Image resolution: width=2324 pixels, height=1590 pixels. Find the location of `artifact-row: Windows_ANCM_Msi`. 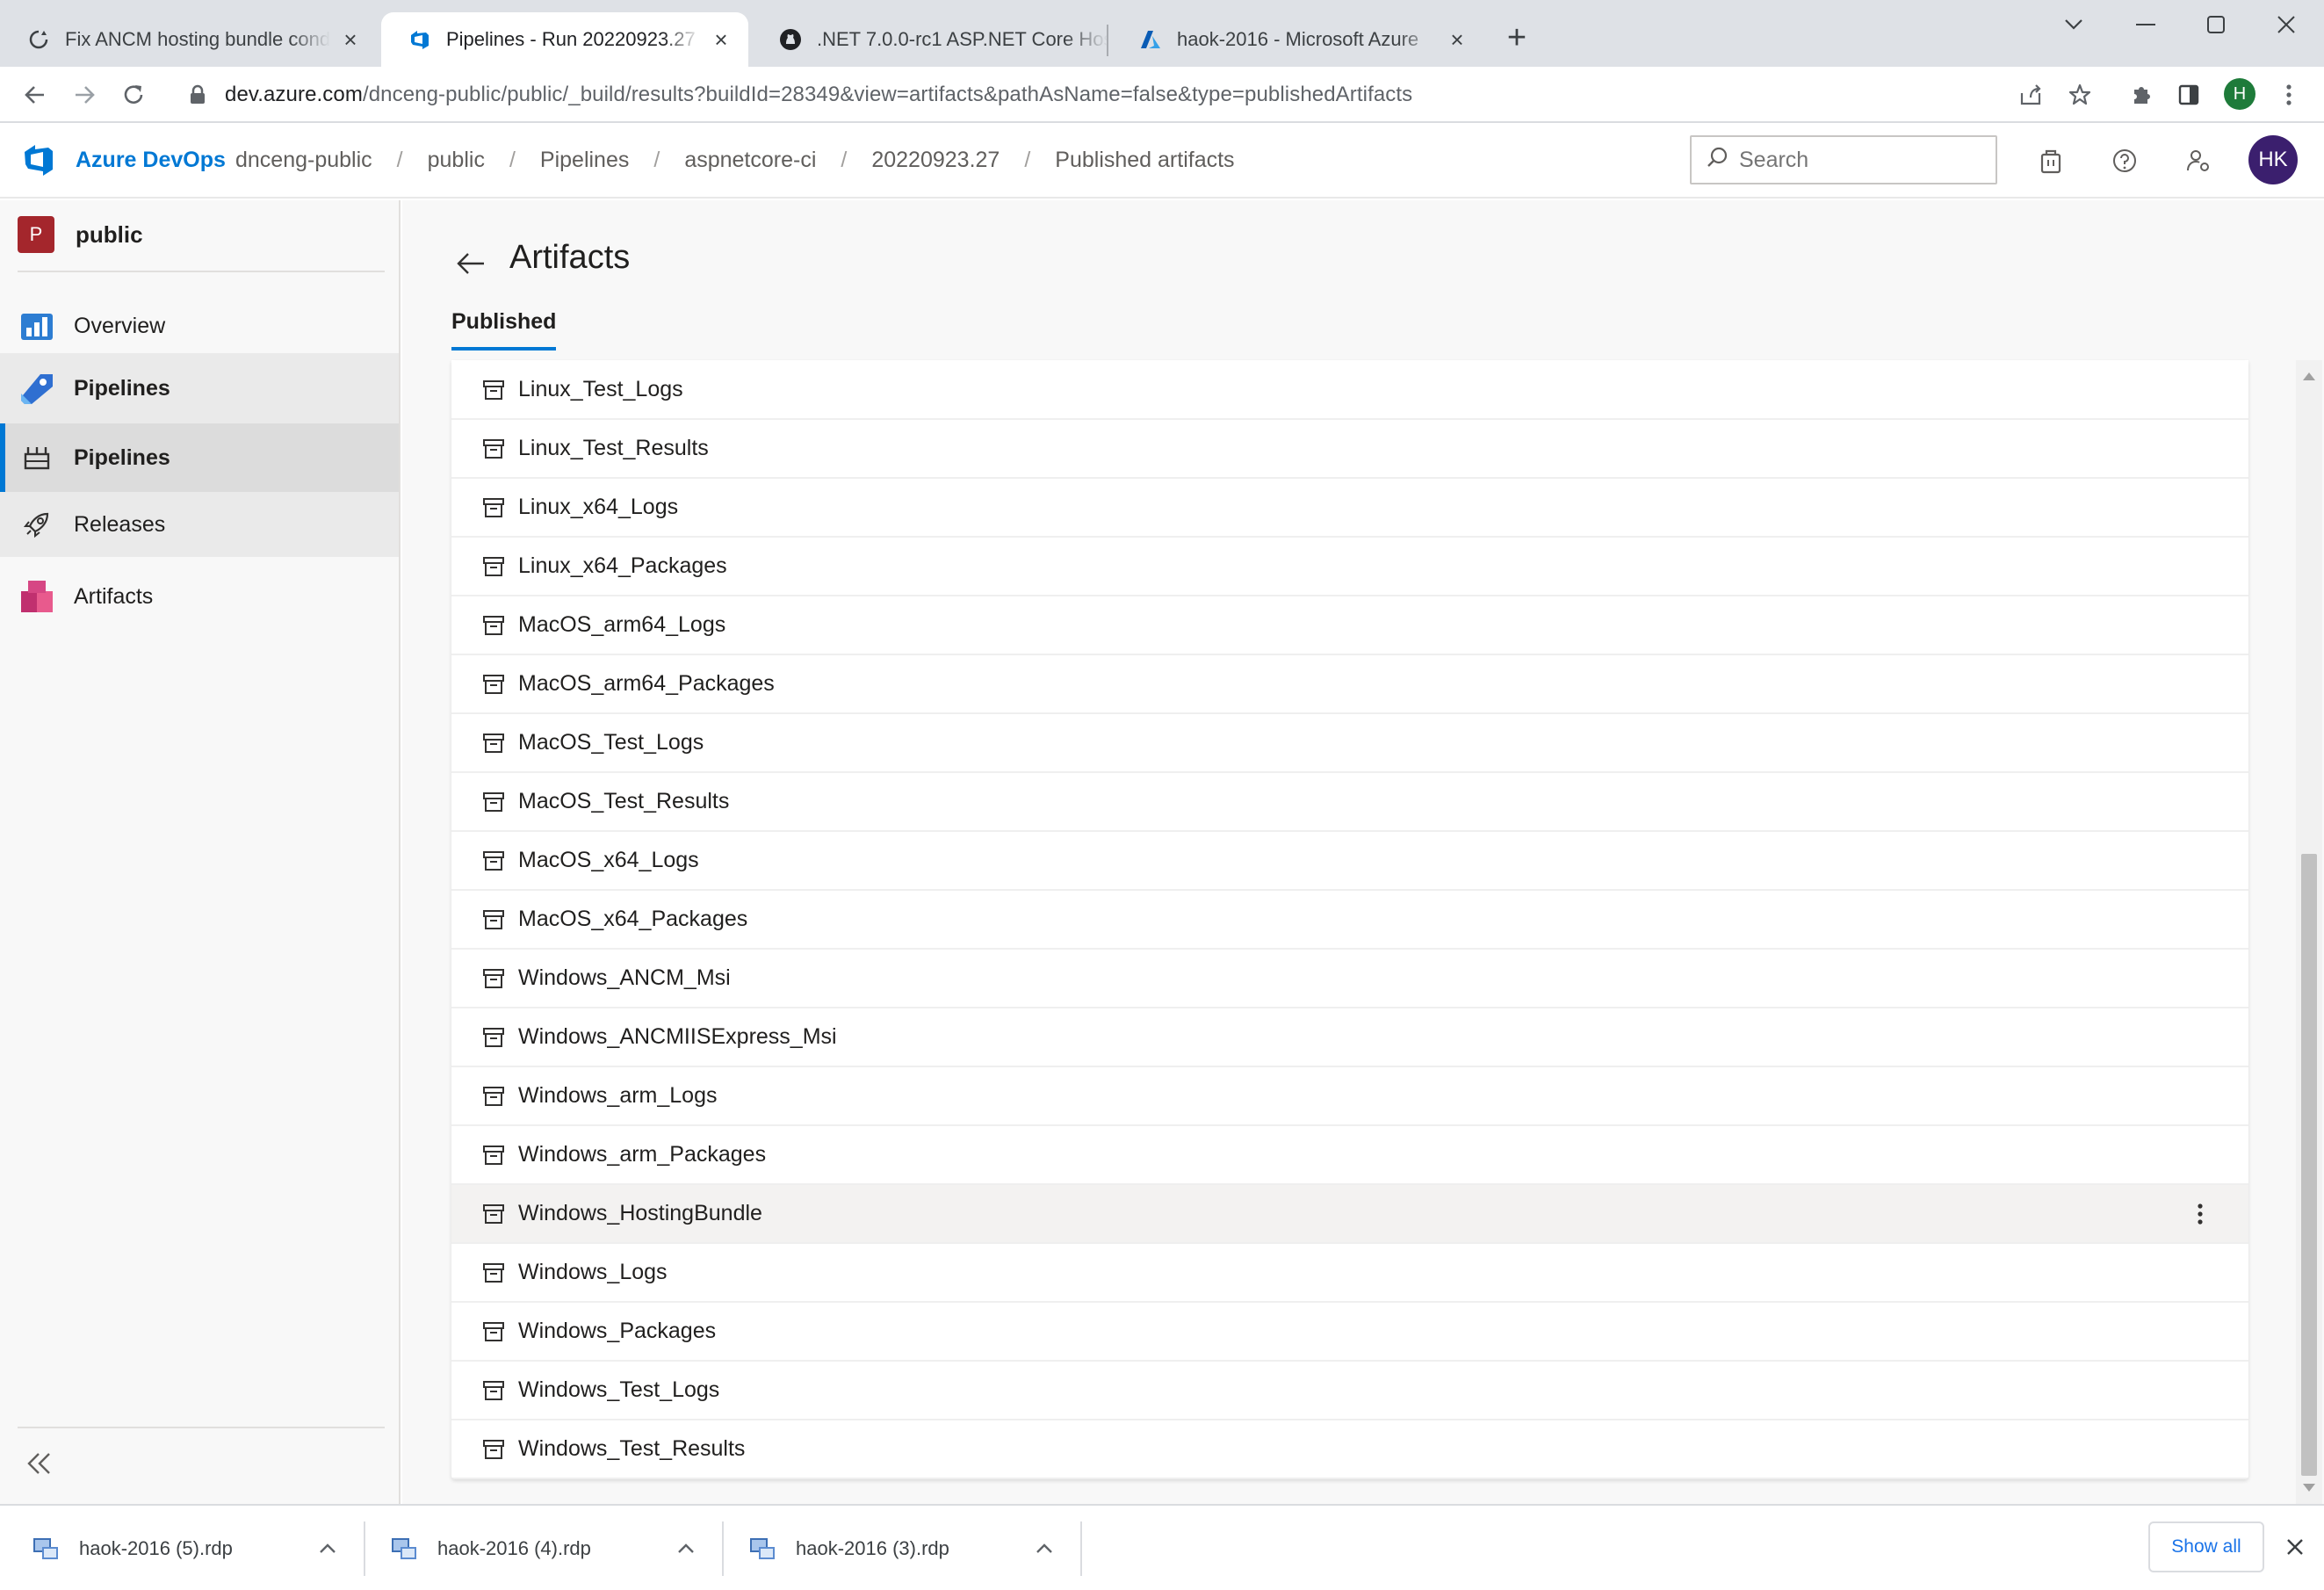

artifact-row: Windows_ANCM_Msi is located at coordinates (1349, 979).